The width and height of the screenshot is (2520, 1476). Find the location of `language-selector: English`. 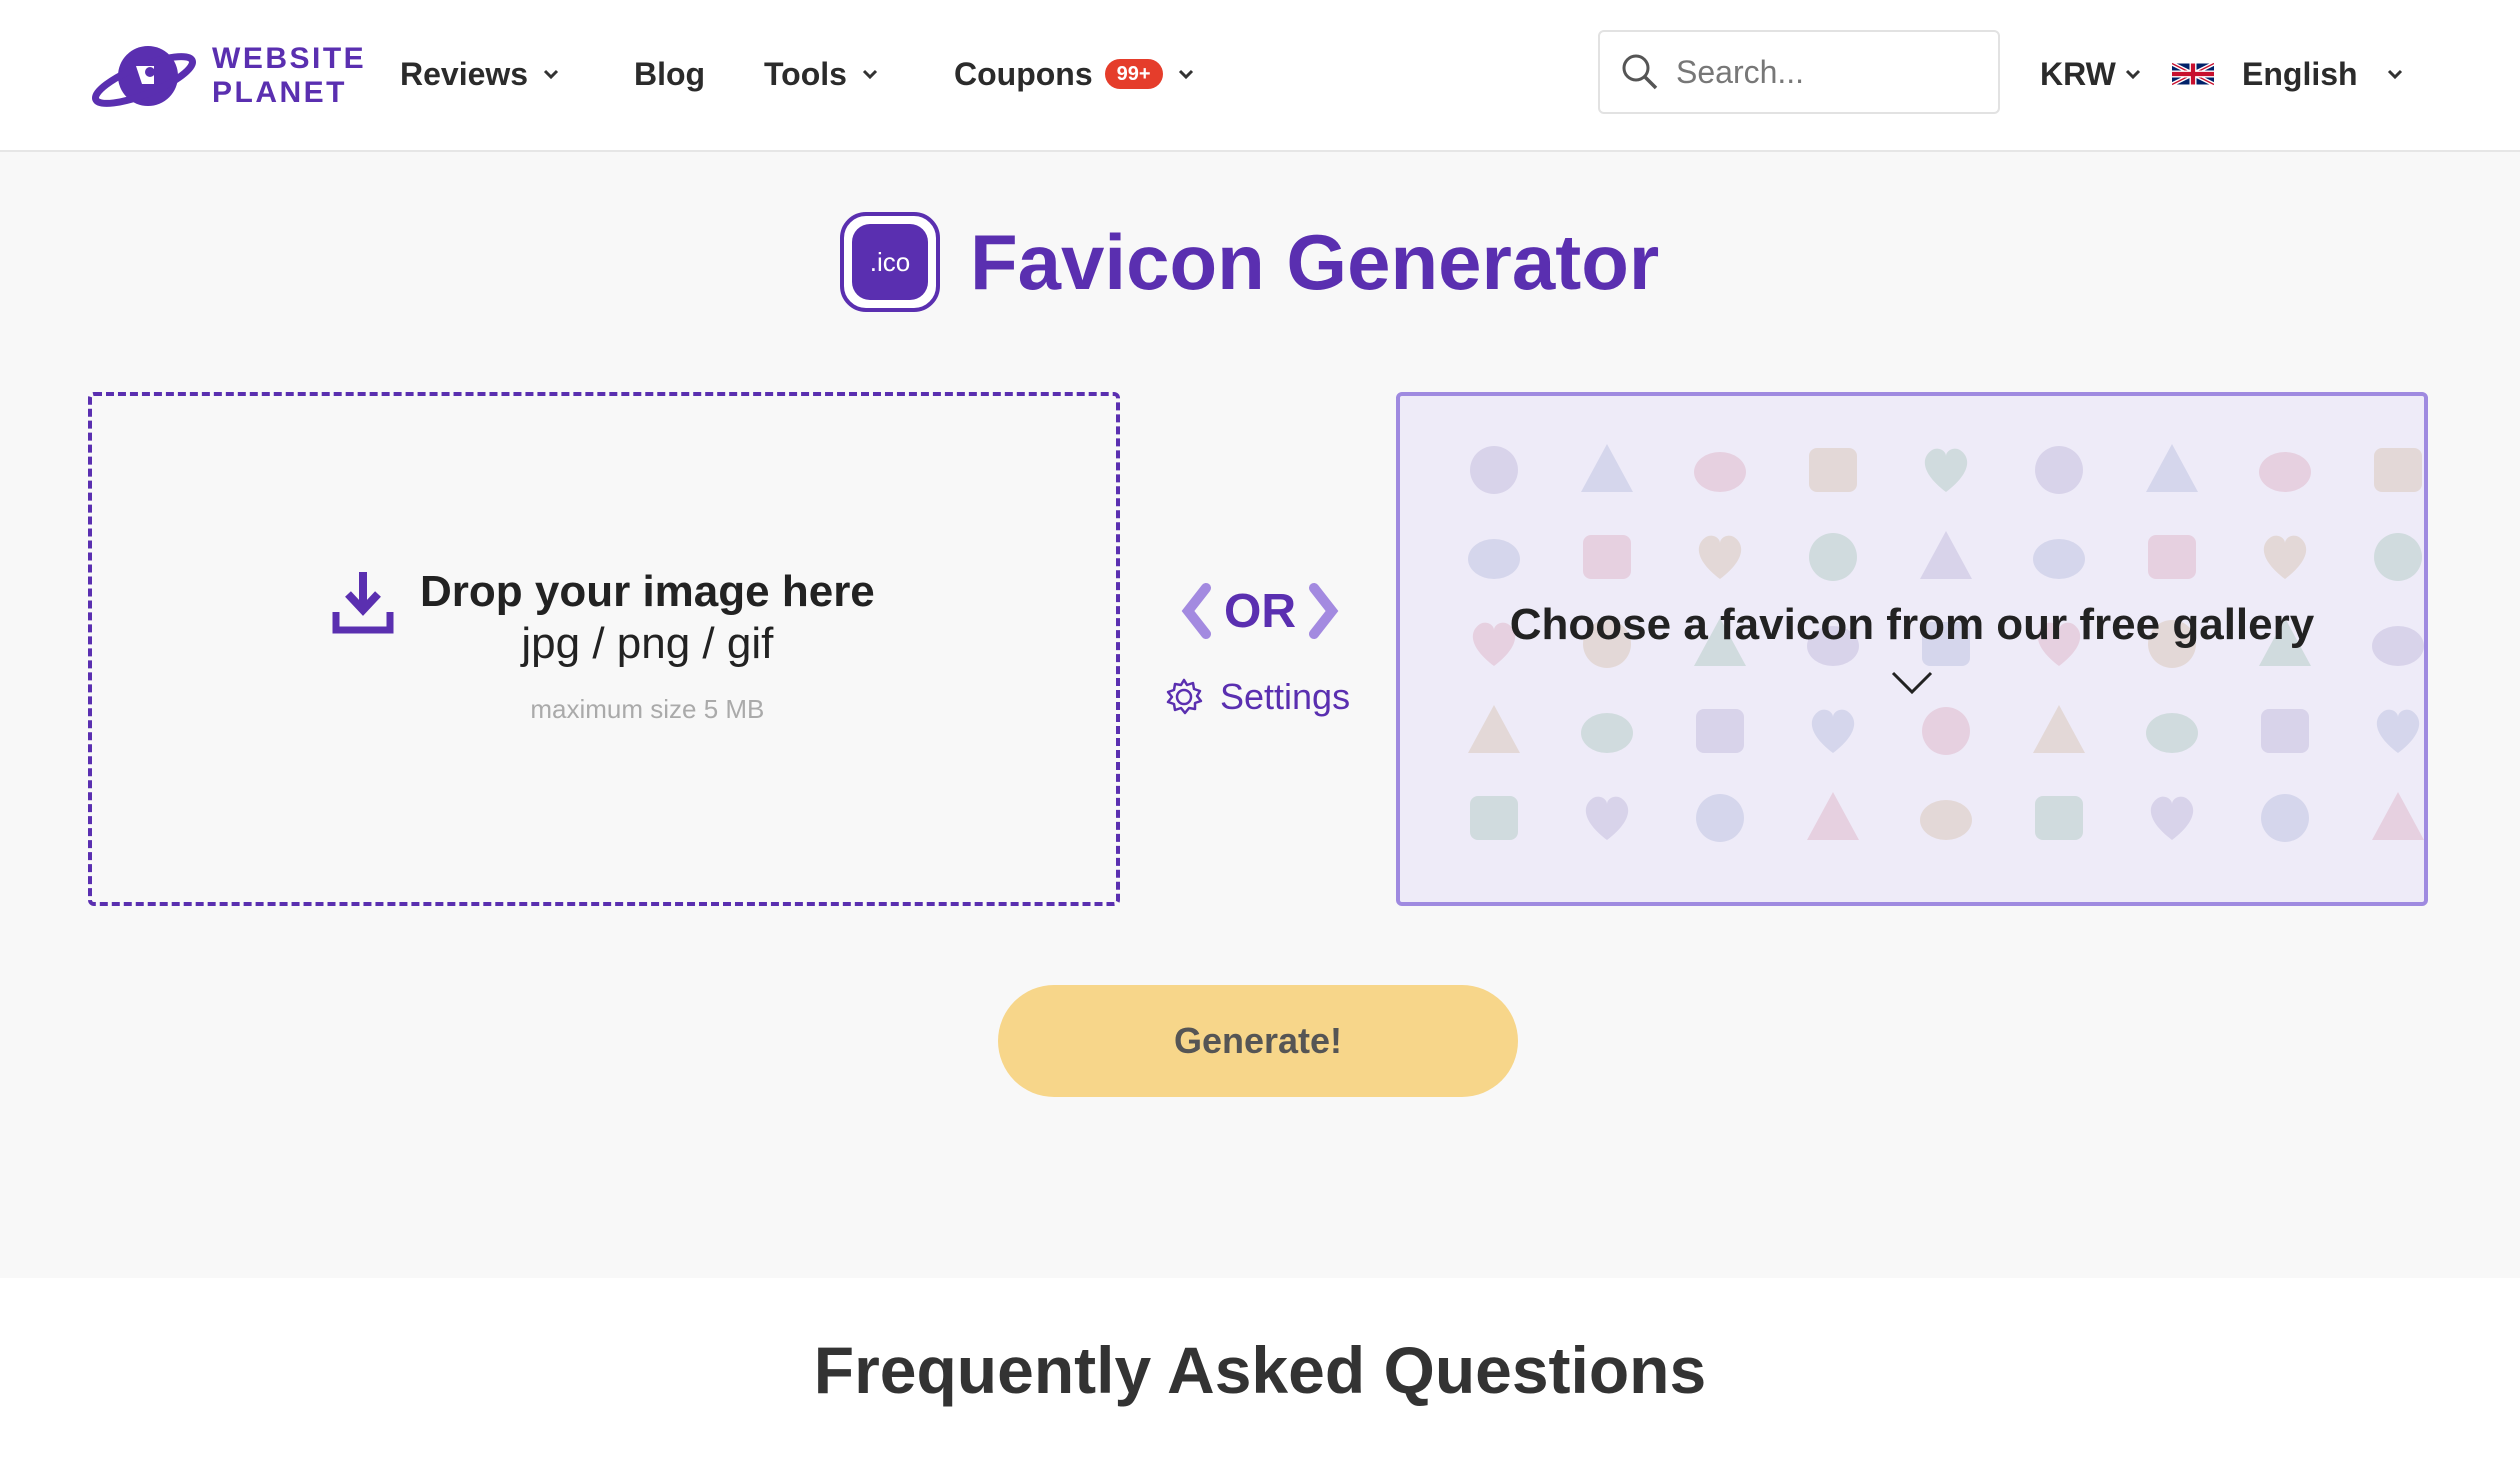

language-selector: English is located at coordinates (2288, 74).